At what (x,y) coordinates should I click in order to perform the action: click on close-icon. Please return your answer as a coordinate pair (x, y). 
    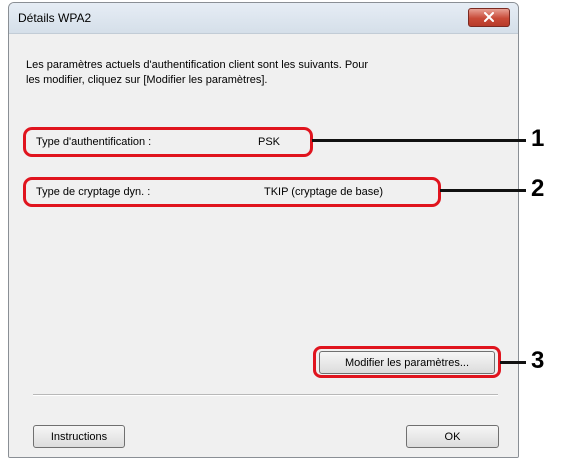
    Looking at the image, I should click on (489, 18).